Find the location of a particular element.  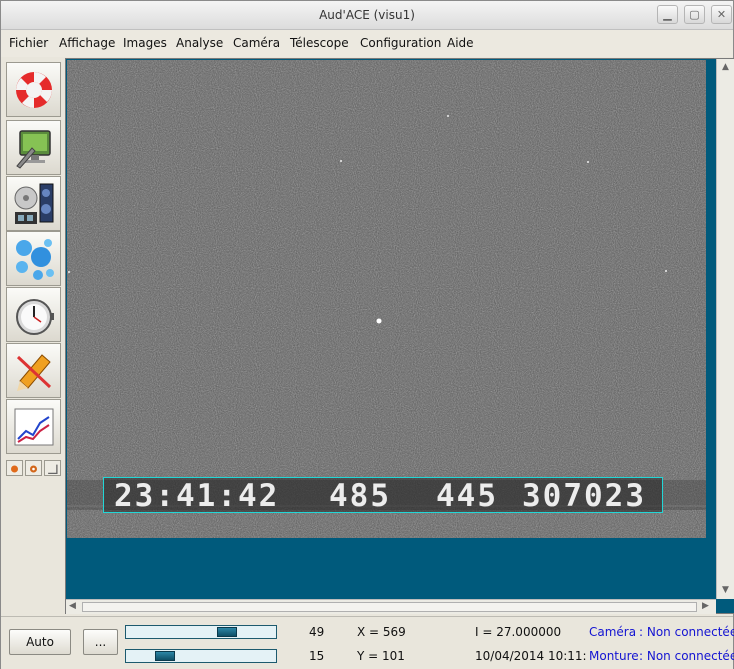

pencil-icon is located at coordinates (34, 372).